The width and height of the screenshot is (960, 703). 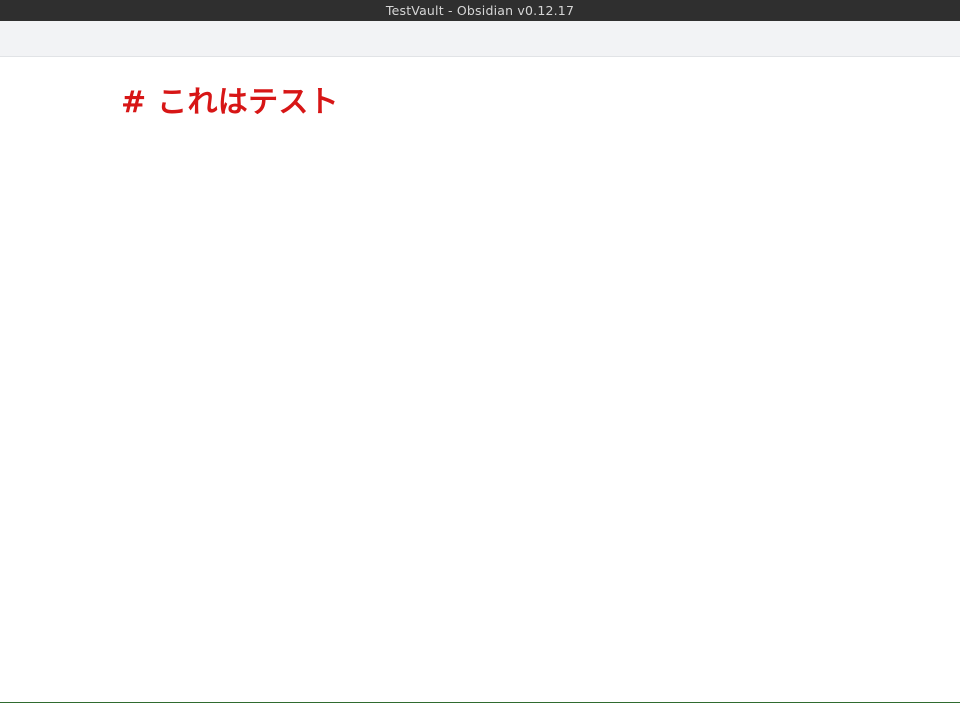 What do you see at coordinates (230, 103) in the screenshot?
I see `heading-line: # これはテスト` at bounding box center [230, 103].